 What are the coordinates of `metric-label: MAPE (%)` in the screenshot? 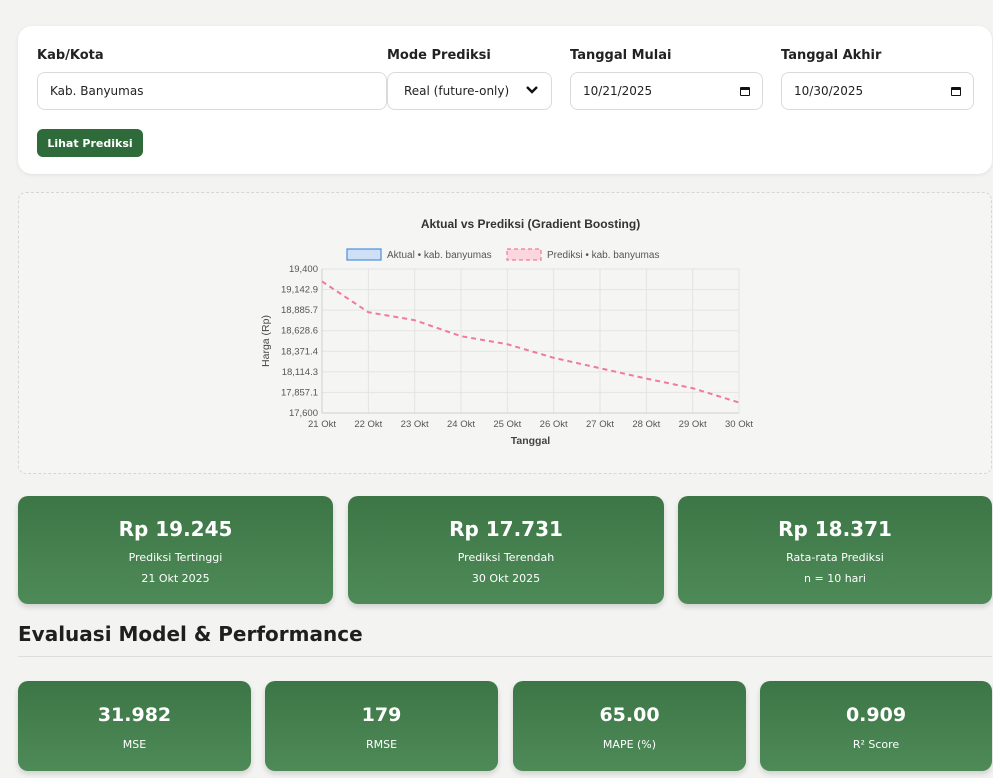 It's located at (629, 744).